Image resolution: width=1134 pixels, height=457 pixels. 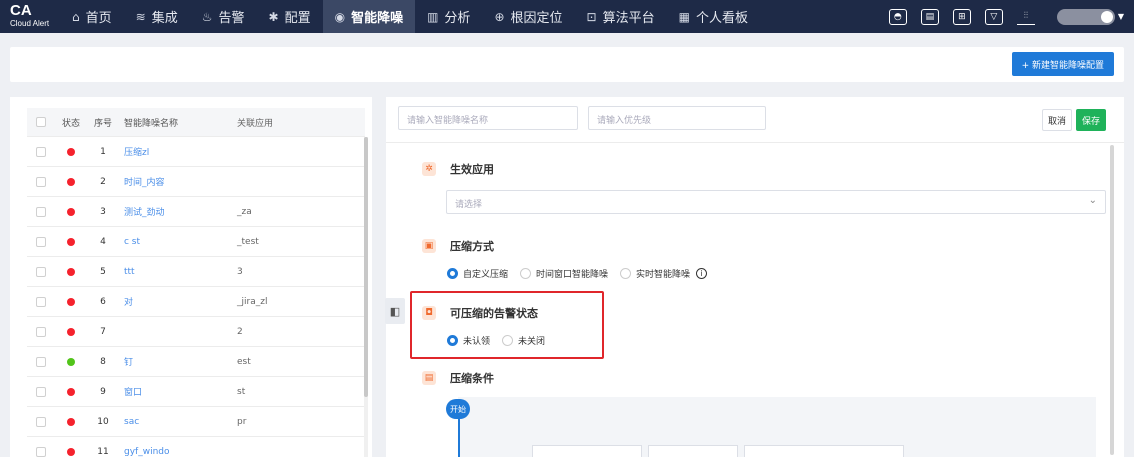 I want to click on app-select: 请选择 ⌄, so click(x=776, y=202).